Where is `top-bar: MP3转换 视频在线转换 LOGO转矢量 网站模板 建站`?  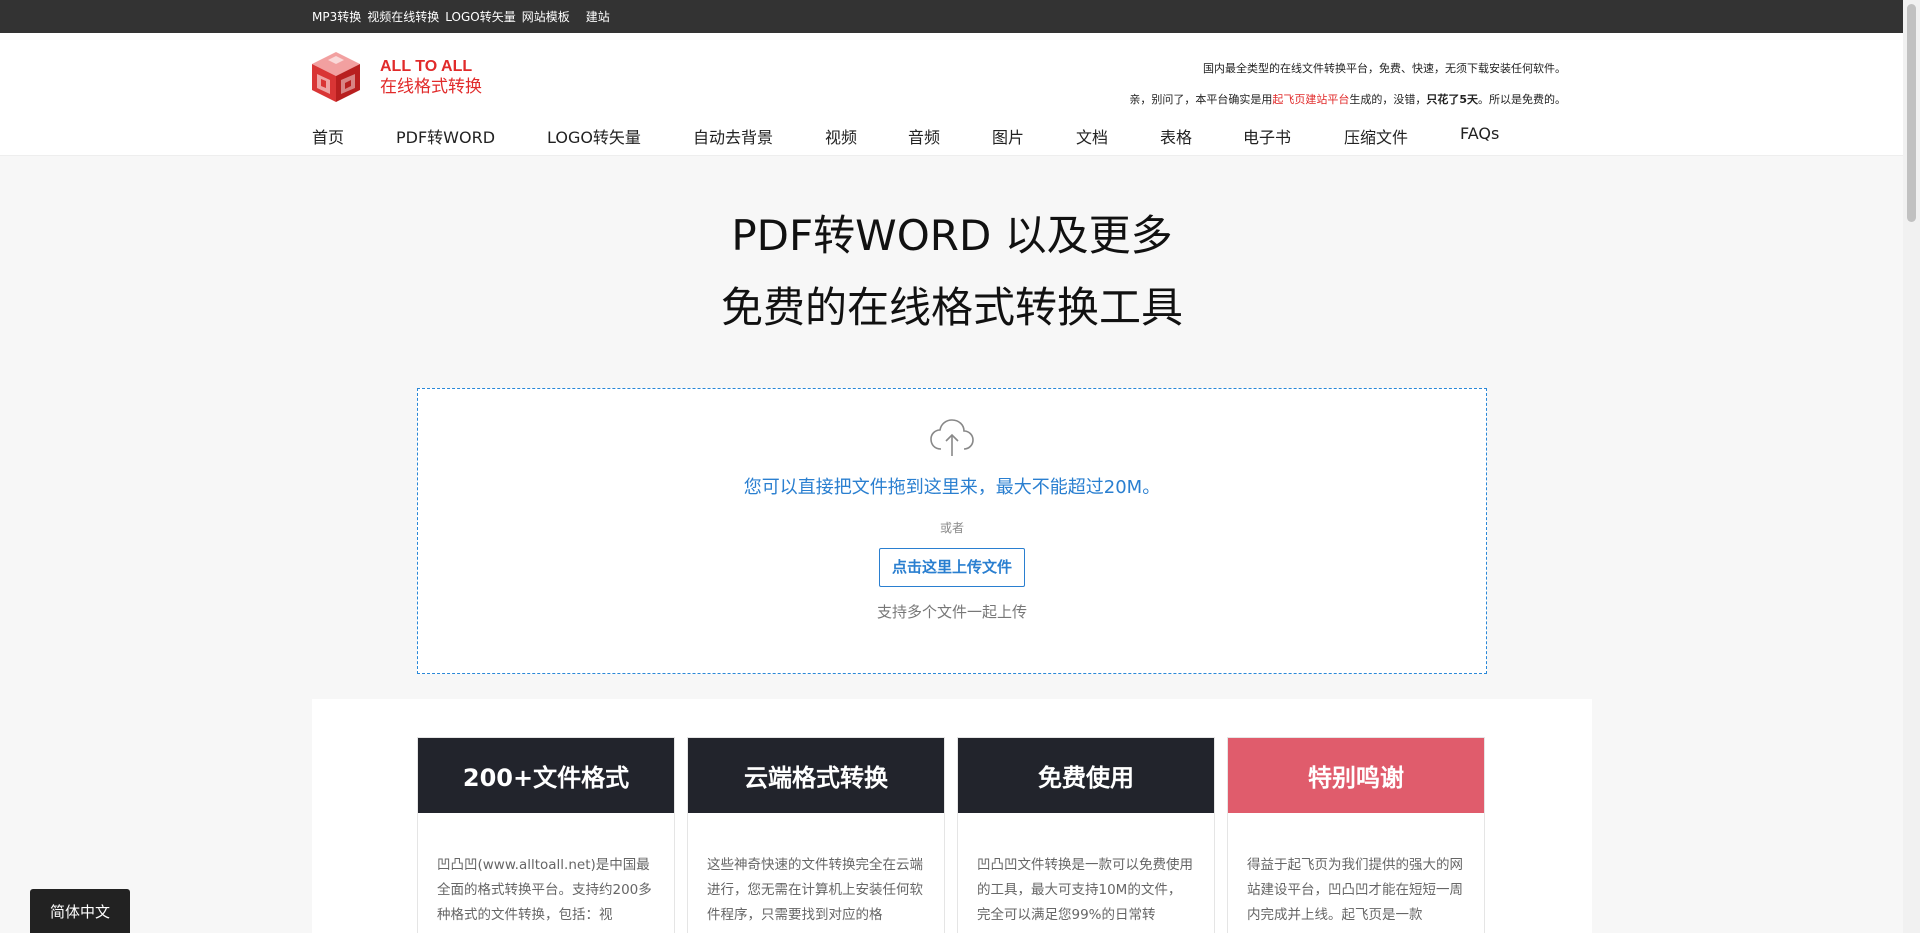 top-bar: MP3转换 视频在线转换 LOGO转矢量 网站模板 建站 is located at coordinates (960, 16).